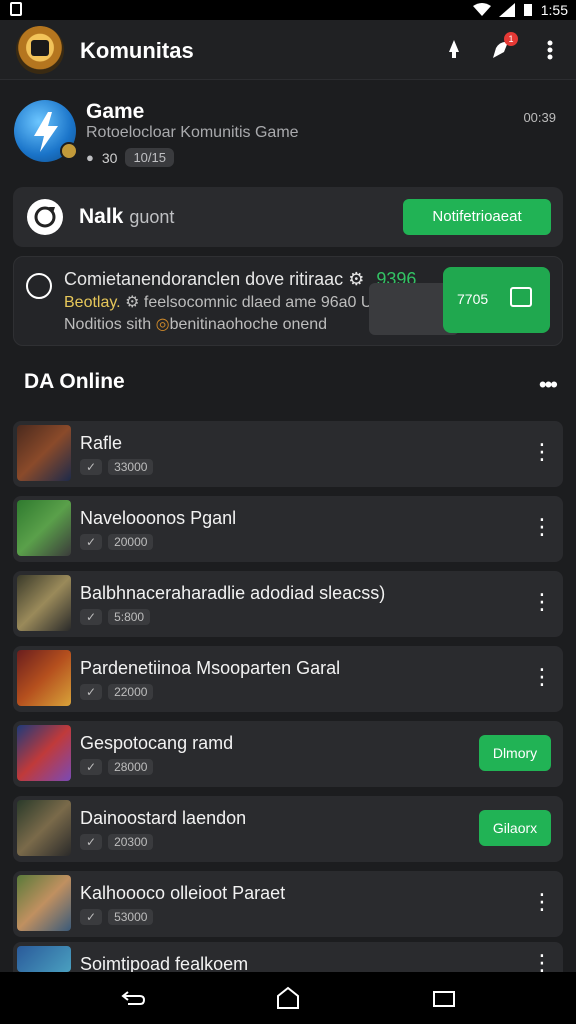  I want to click on game-timestamp: 00:39, so click(539, 117).